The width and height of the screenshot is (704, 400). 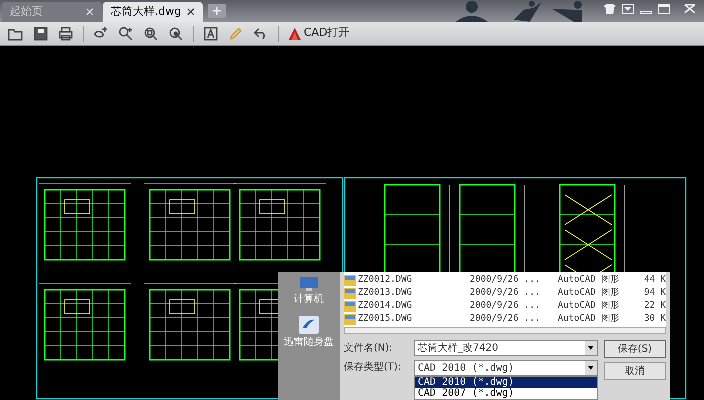 What do you see at coordinates (505, 319) in the screenshot?
I see `file-row: ZZ0015.DWG 2000/9/26 ... AutoCAD 图形 30 K` at bounding box center [505, 319].